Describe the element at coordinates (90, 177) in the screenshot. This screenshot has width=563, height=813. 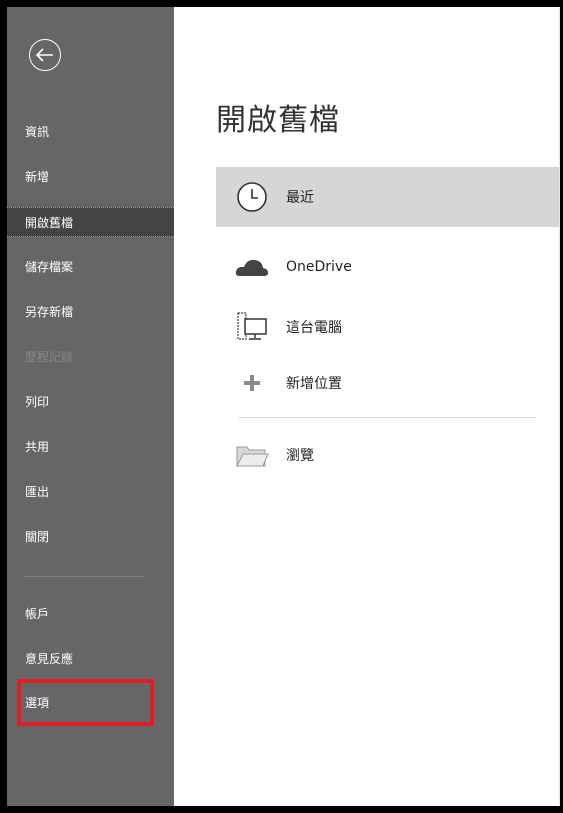
I see `nav-new: 新增` at that location.